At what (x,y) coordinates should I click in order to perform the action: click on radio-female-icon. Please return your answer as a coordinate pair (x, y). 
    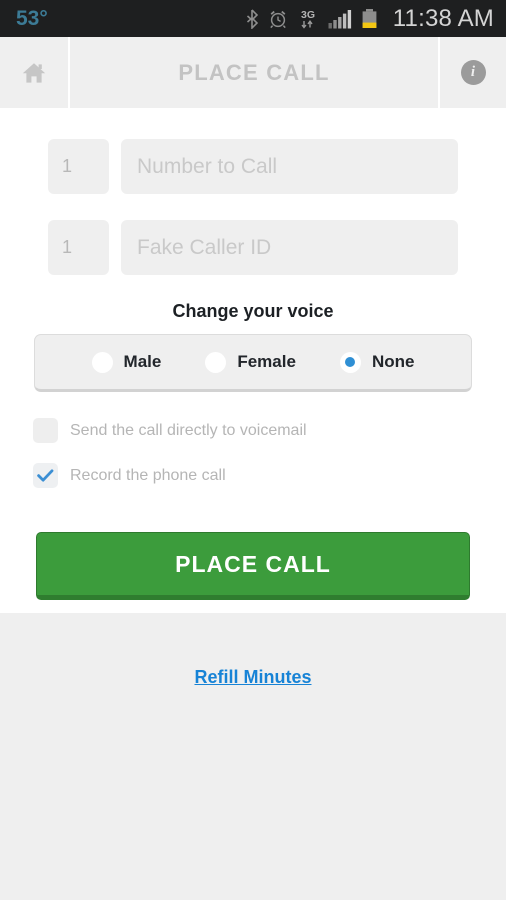
    Looking at the image, I should click on (216, 362).